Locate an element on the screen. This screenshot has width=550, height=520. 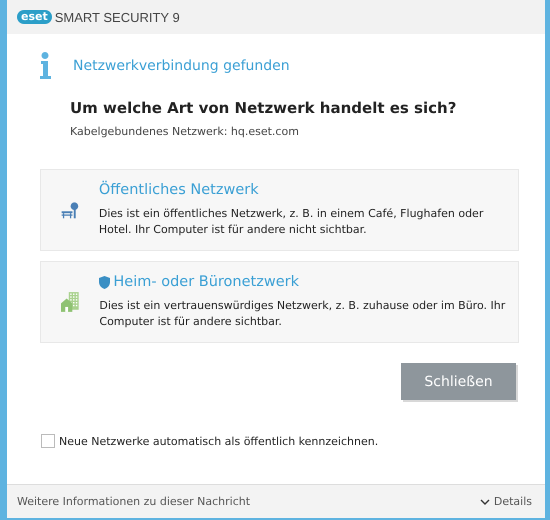
info-icon is located at coordinates (45, 65).